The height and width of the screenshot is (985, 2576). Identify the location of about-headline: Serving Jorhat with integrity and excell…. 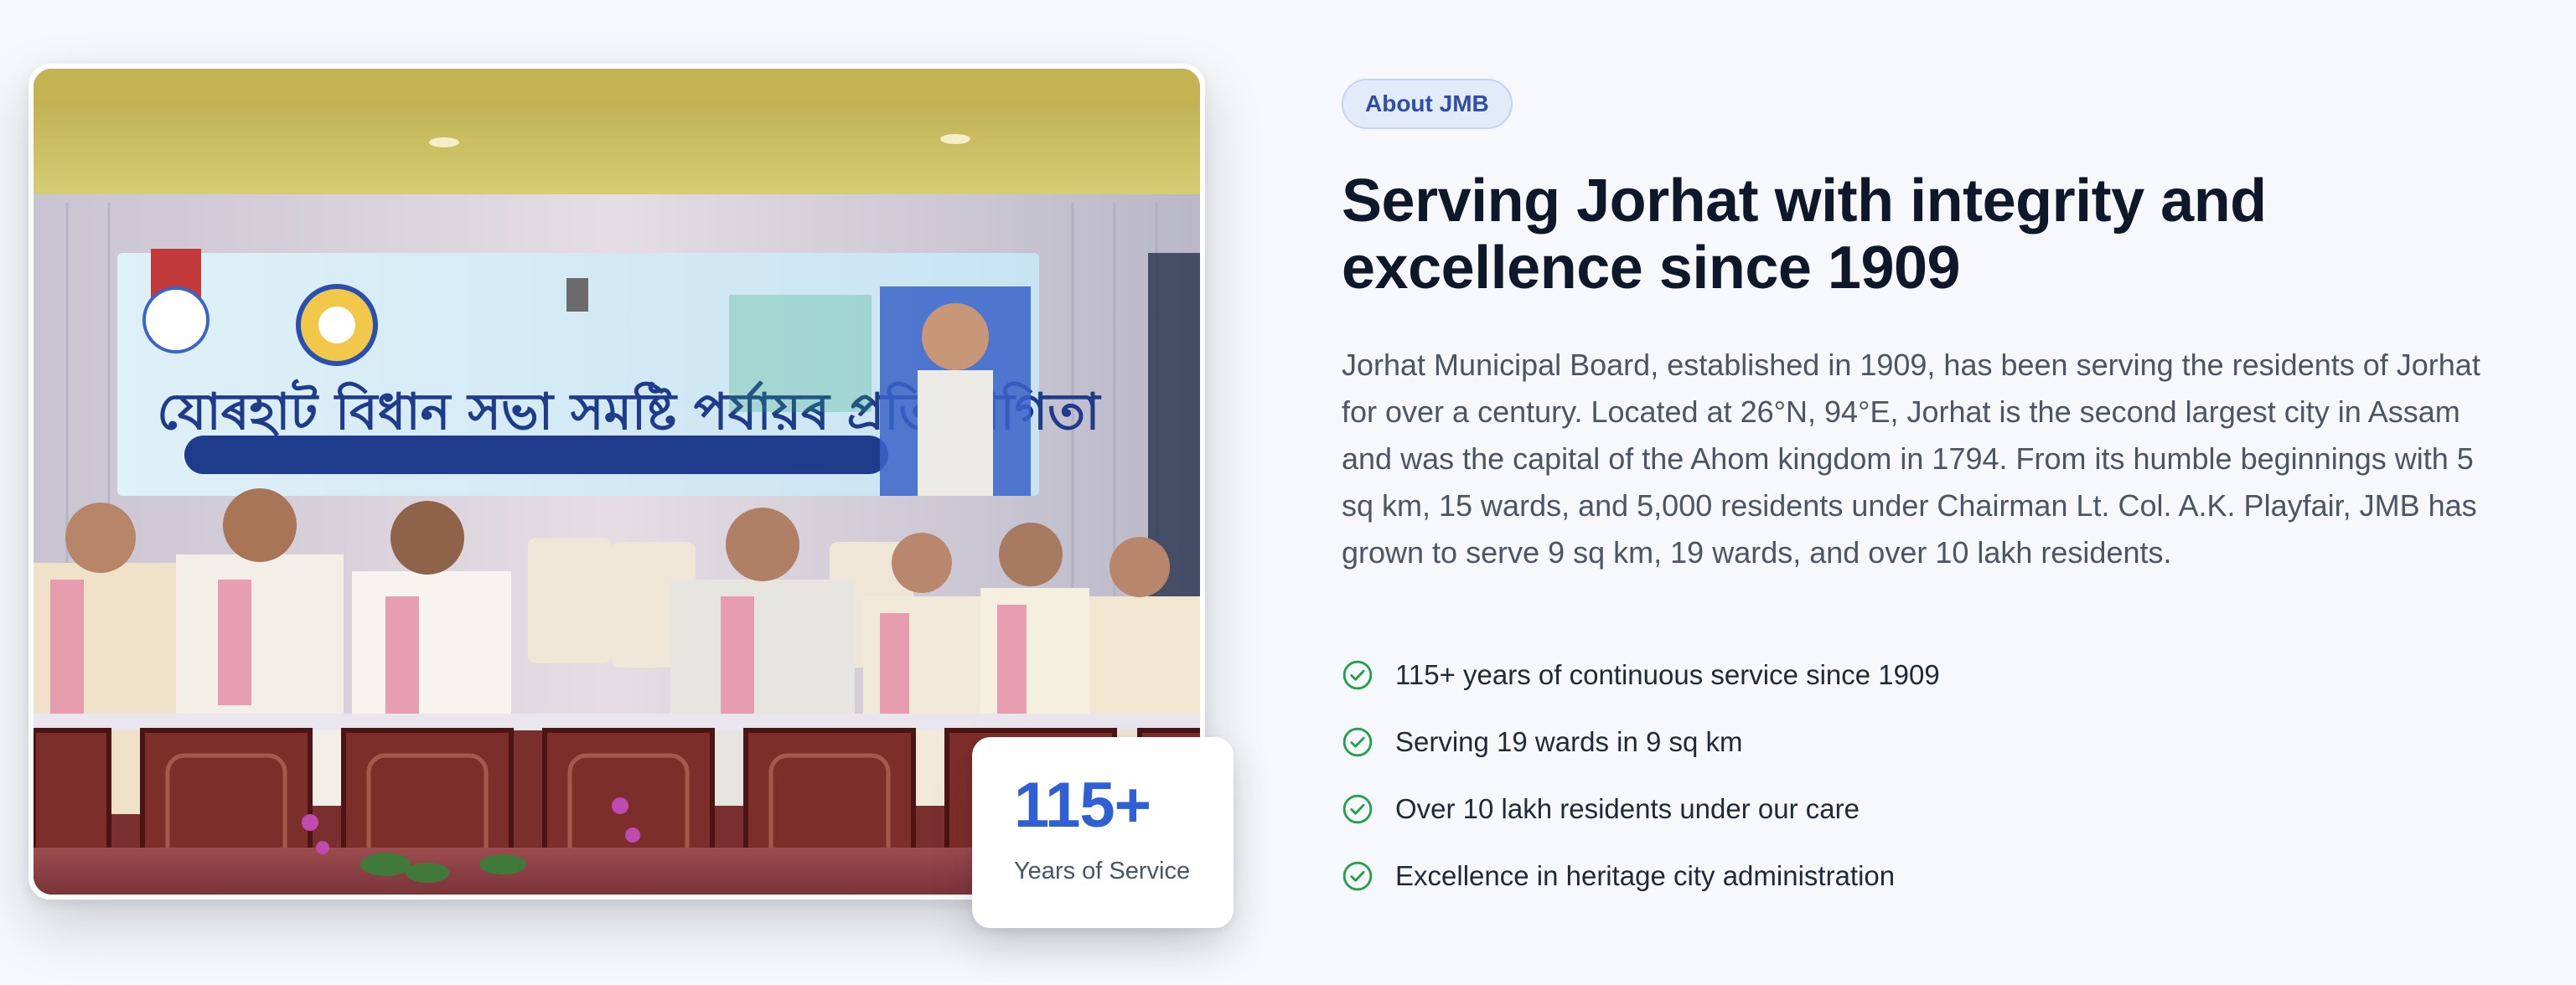
(1804, 235).